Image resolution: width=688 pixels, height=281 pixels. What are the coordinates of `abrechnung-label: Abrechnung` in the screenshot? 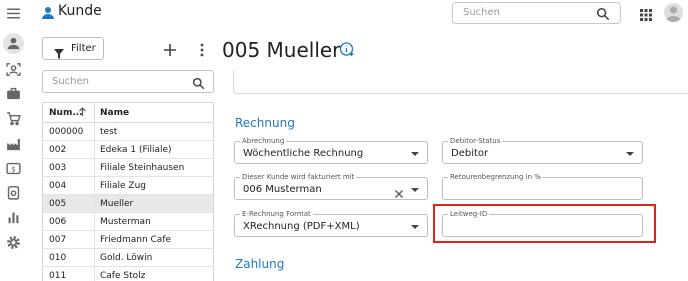 It's located at (263, 141).